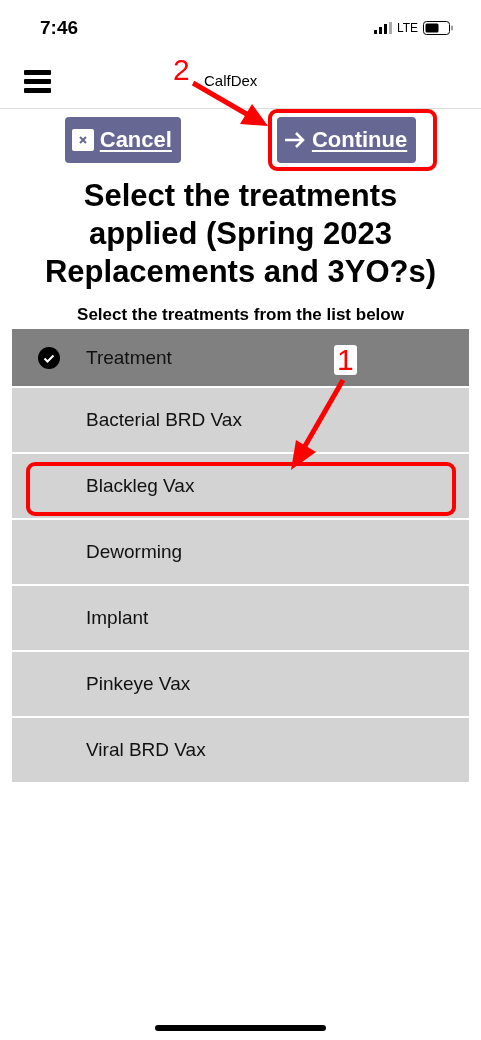 Image resolution: width=481 pixels, height=1040 pixels. Describe the element at coordinates (382, 28) in the screenshot. I see `signal-icon` at that location.